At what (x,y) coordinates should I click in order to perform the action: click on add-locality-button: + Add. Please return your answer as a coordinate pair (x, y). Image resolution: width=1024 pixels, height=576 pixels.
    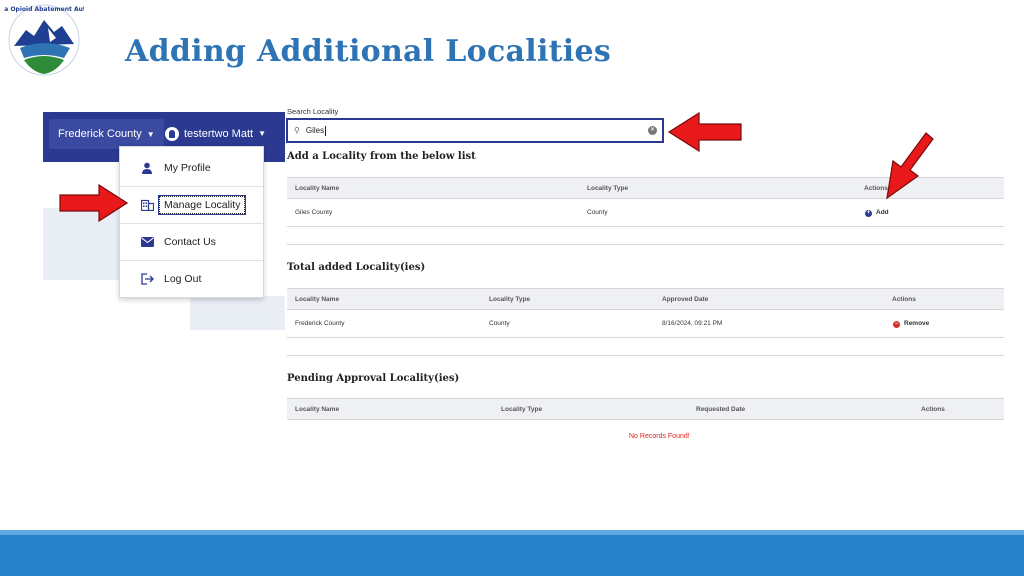
    Looking at the image, I should click on (877, 213).